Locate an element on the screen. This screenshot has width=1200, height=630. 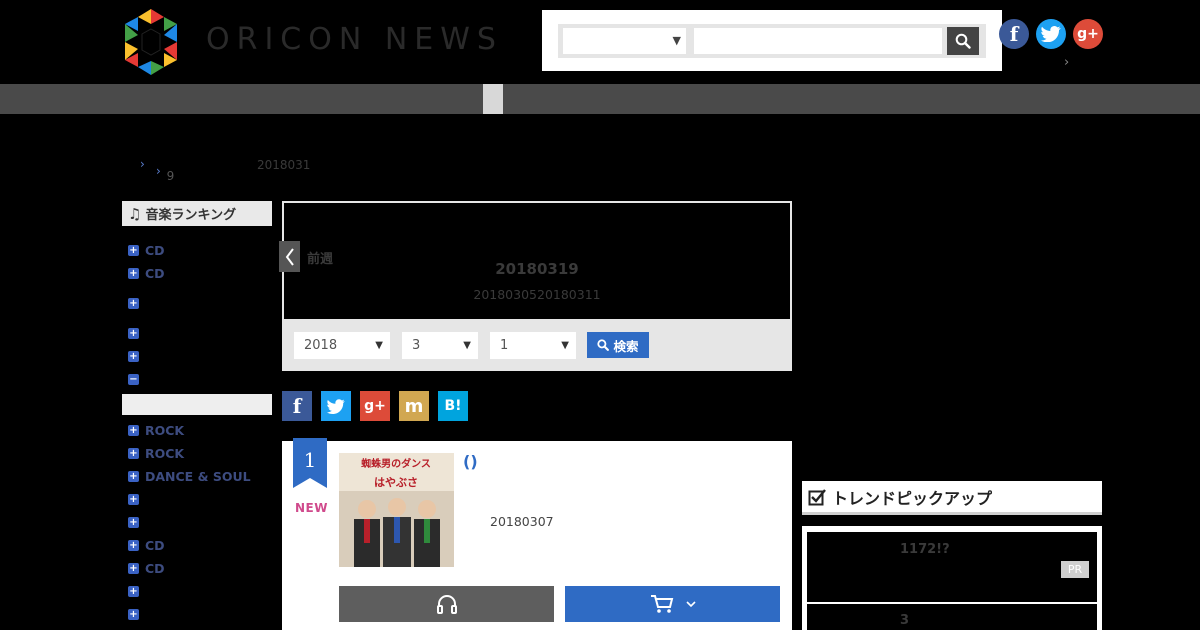
breadcrumb: › is located at coordinates (142, 164).